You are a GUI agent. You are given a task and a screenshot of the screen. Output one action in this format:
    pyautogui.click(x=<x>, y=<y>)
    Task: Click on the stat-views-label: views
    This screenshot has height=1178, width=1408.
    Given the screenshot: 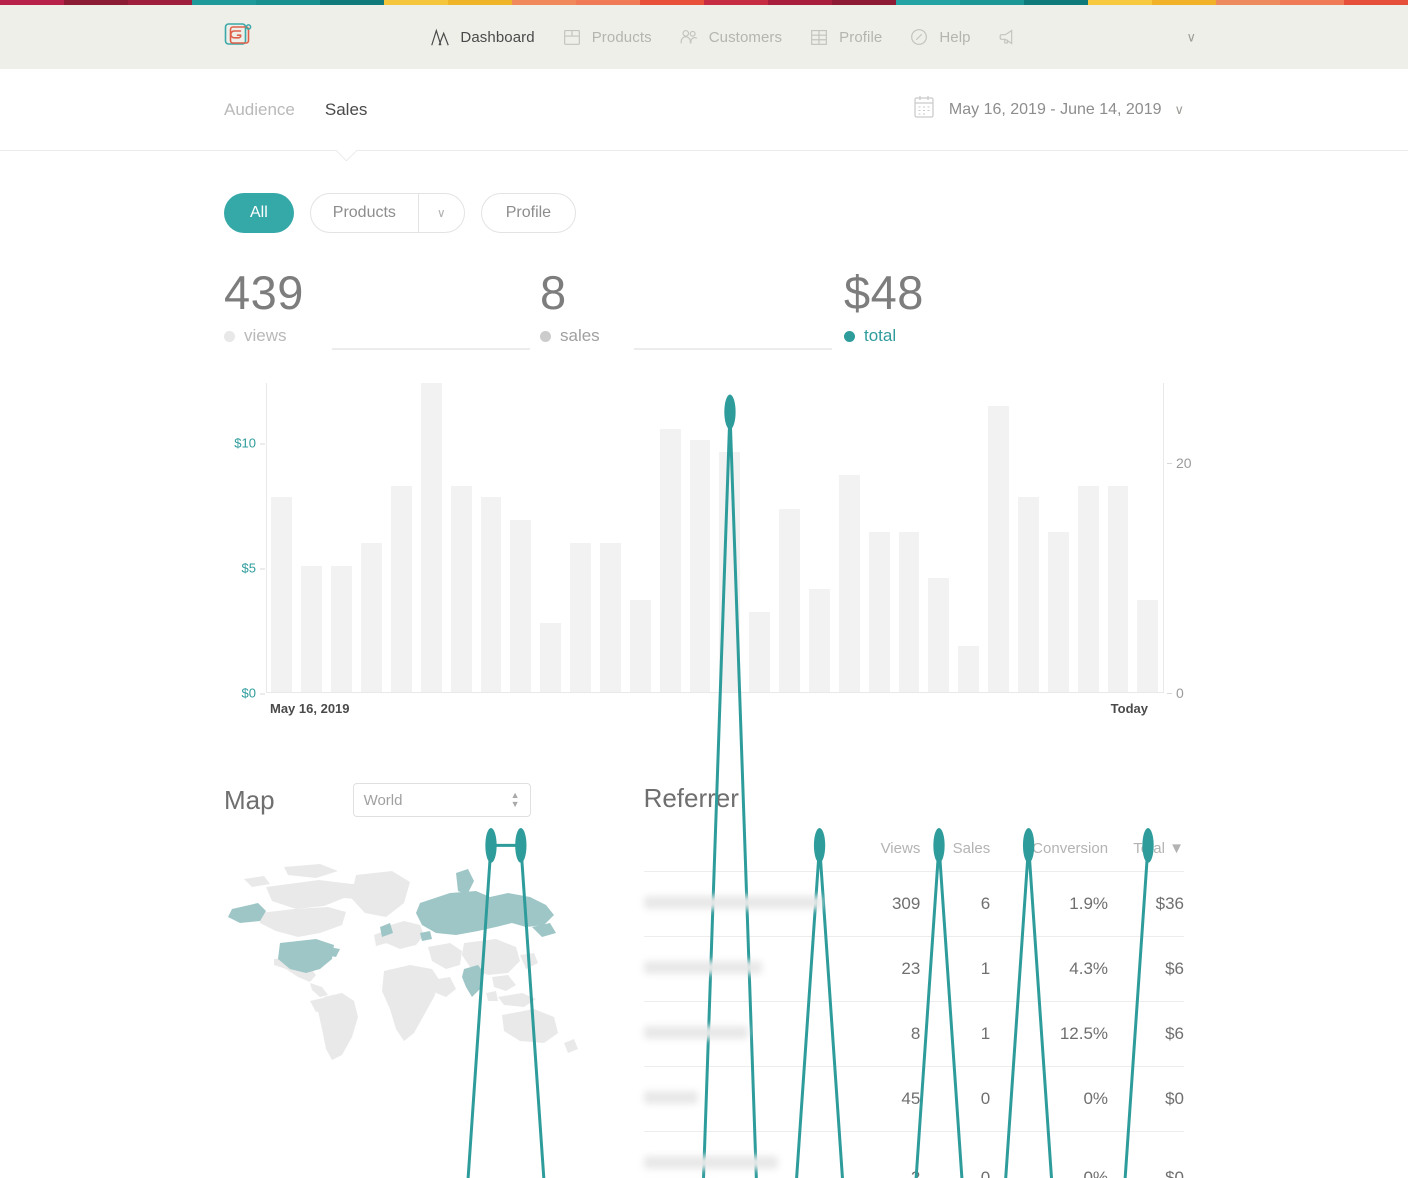 What is the action you would take?
    pyautogui.click(x=265, y=335)
    